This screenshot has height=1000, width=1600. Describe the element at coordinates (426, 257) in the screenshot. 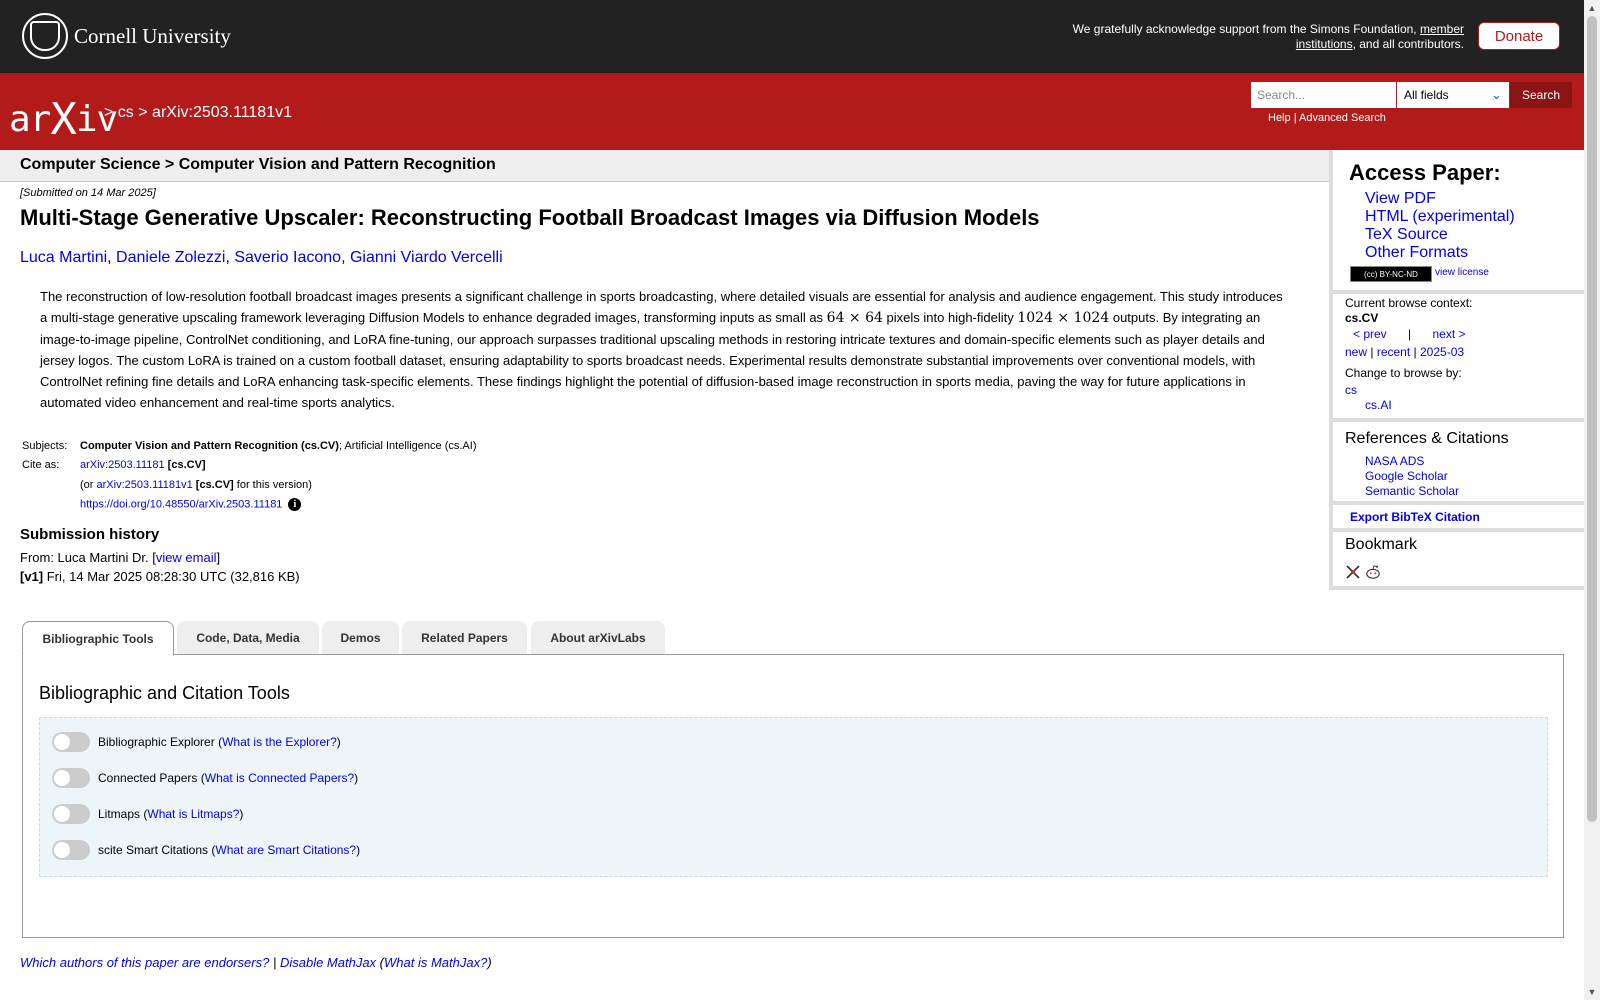

I see `author-link: Gianni Viardo Vercelli` at that location.